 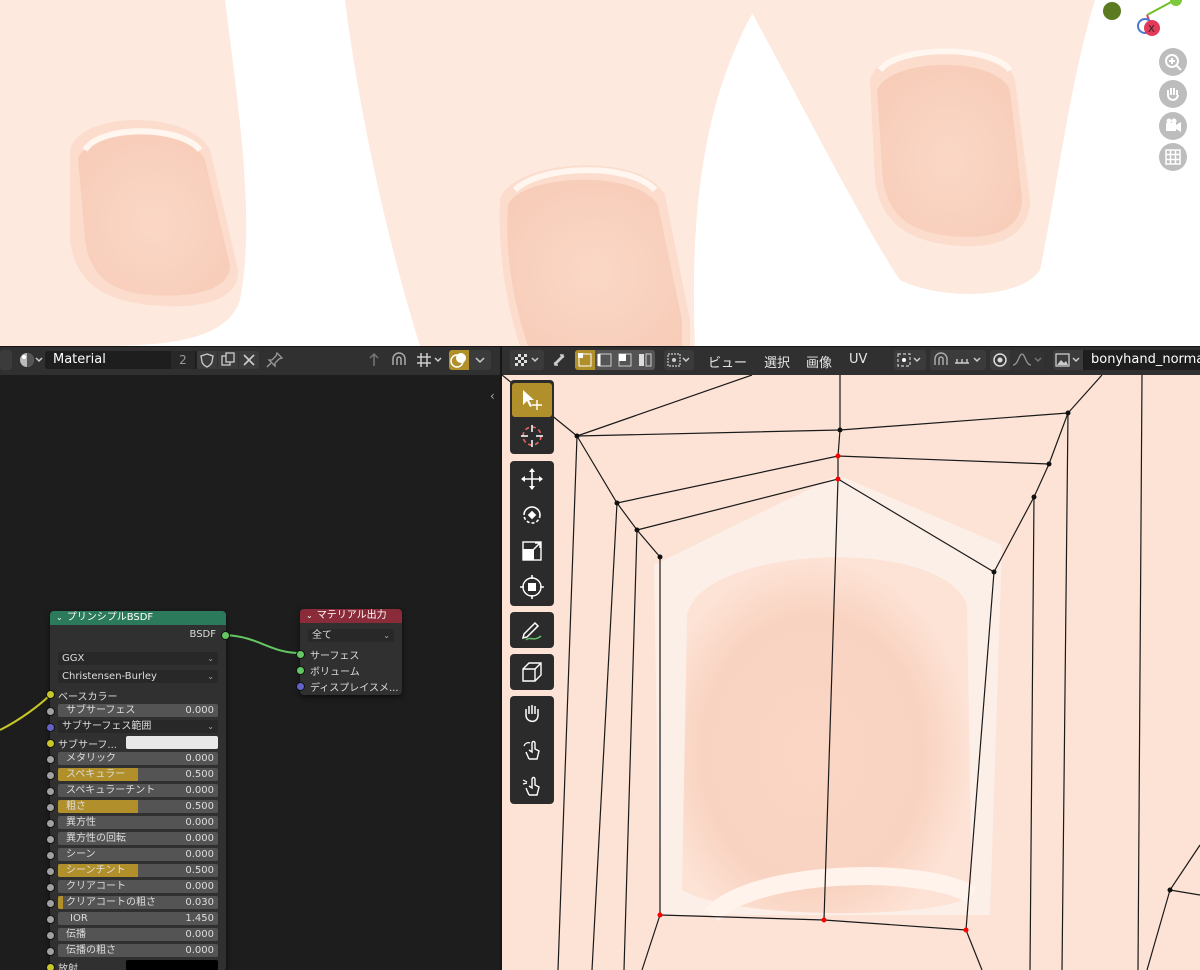 I want to click on anisotropic-field: 異方性 0.000, so click(x=138, y=822).